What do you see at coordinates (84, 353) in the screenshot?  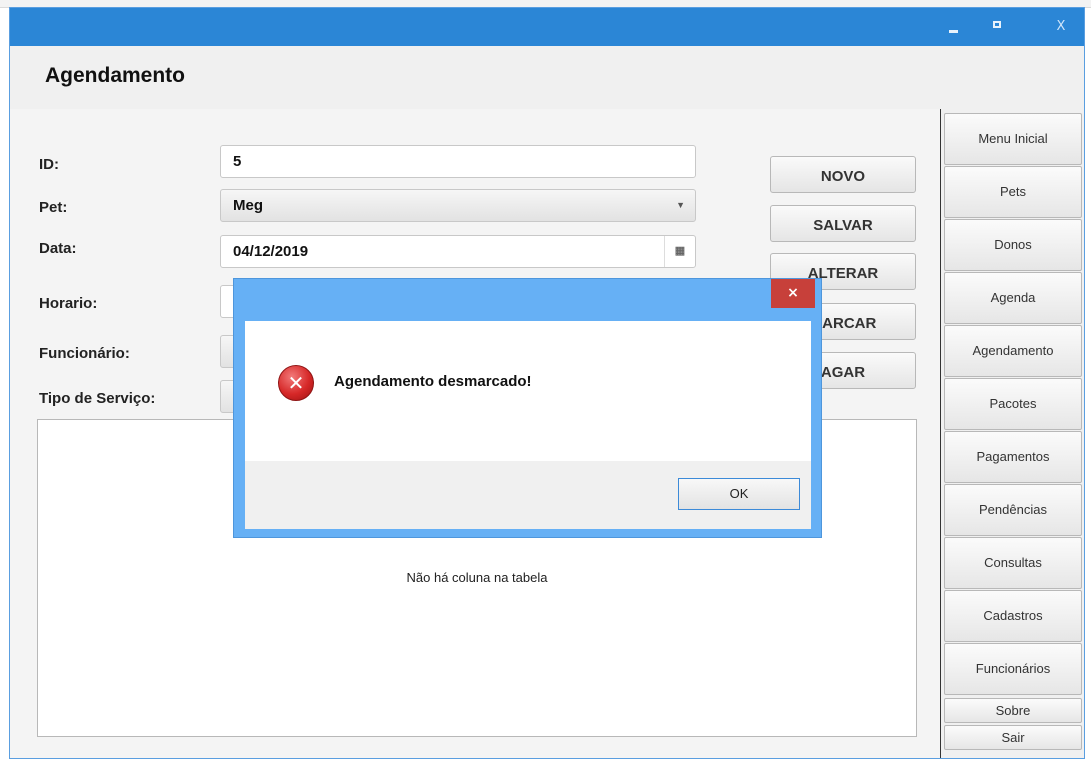 I see `funcionario-label: Funcionário:` at bounding box center [84, 353].